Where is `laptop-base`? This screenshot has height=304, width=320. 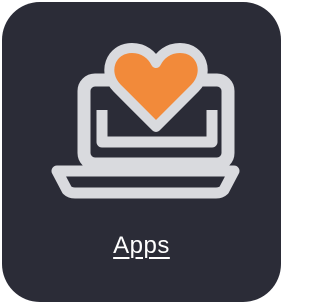
laptop-base is located at coordinates (145, 182).